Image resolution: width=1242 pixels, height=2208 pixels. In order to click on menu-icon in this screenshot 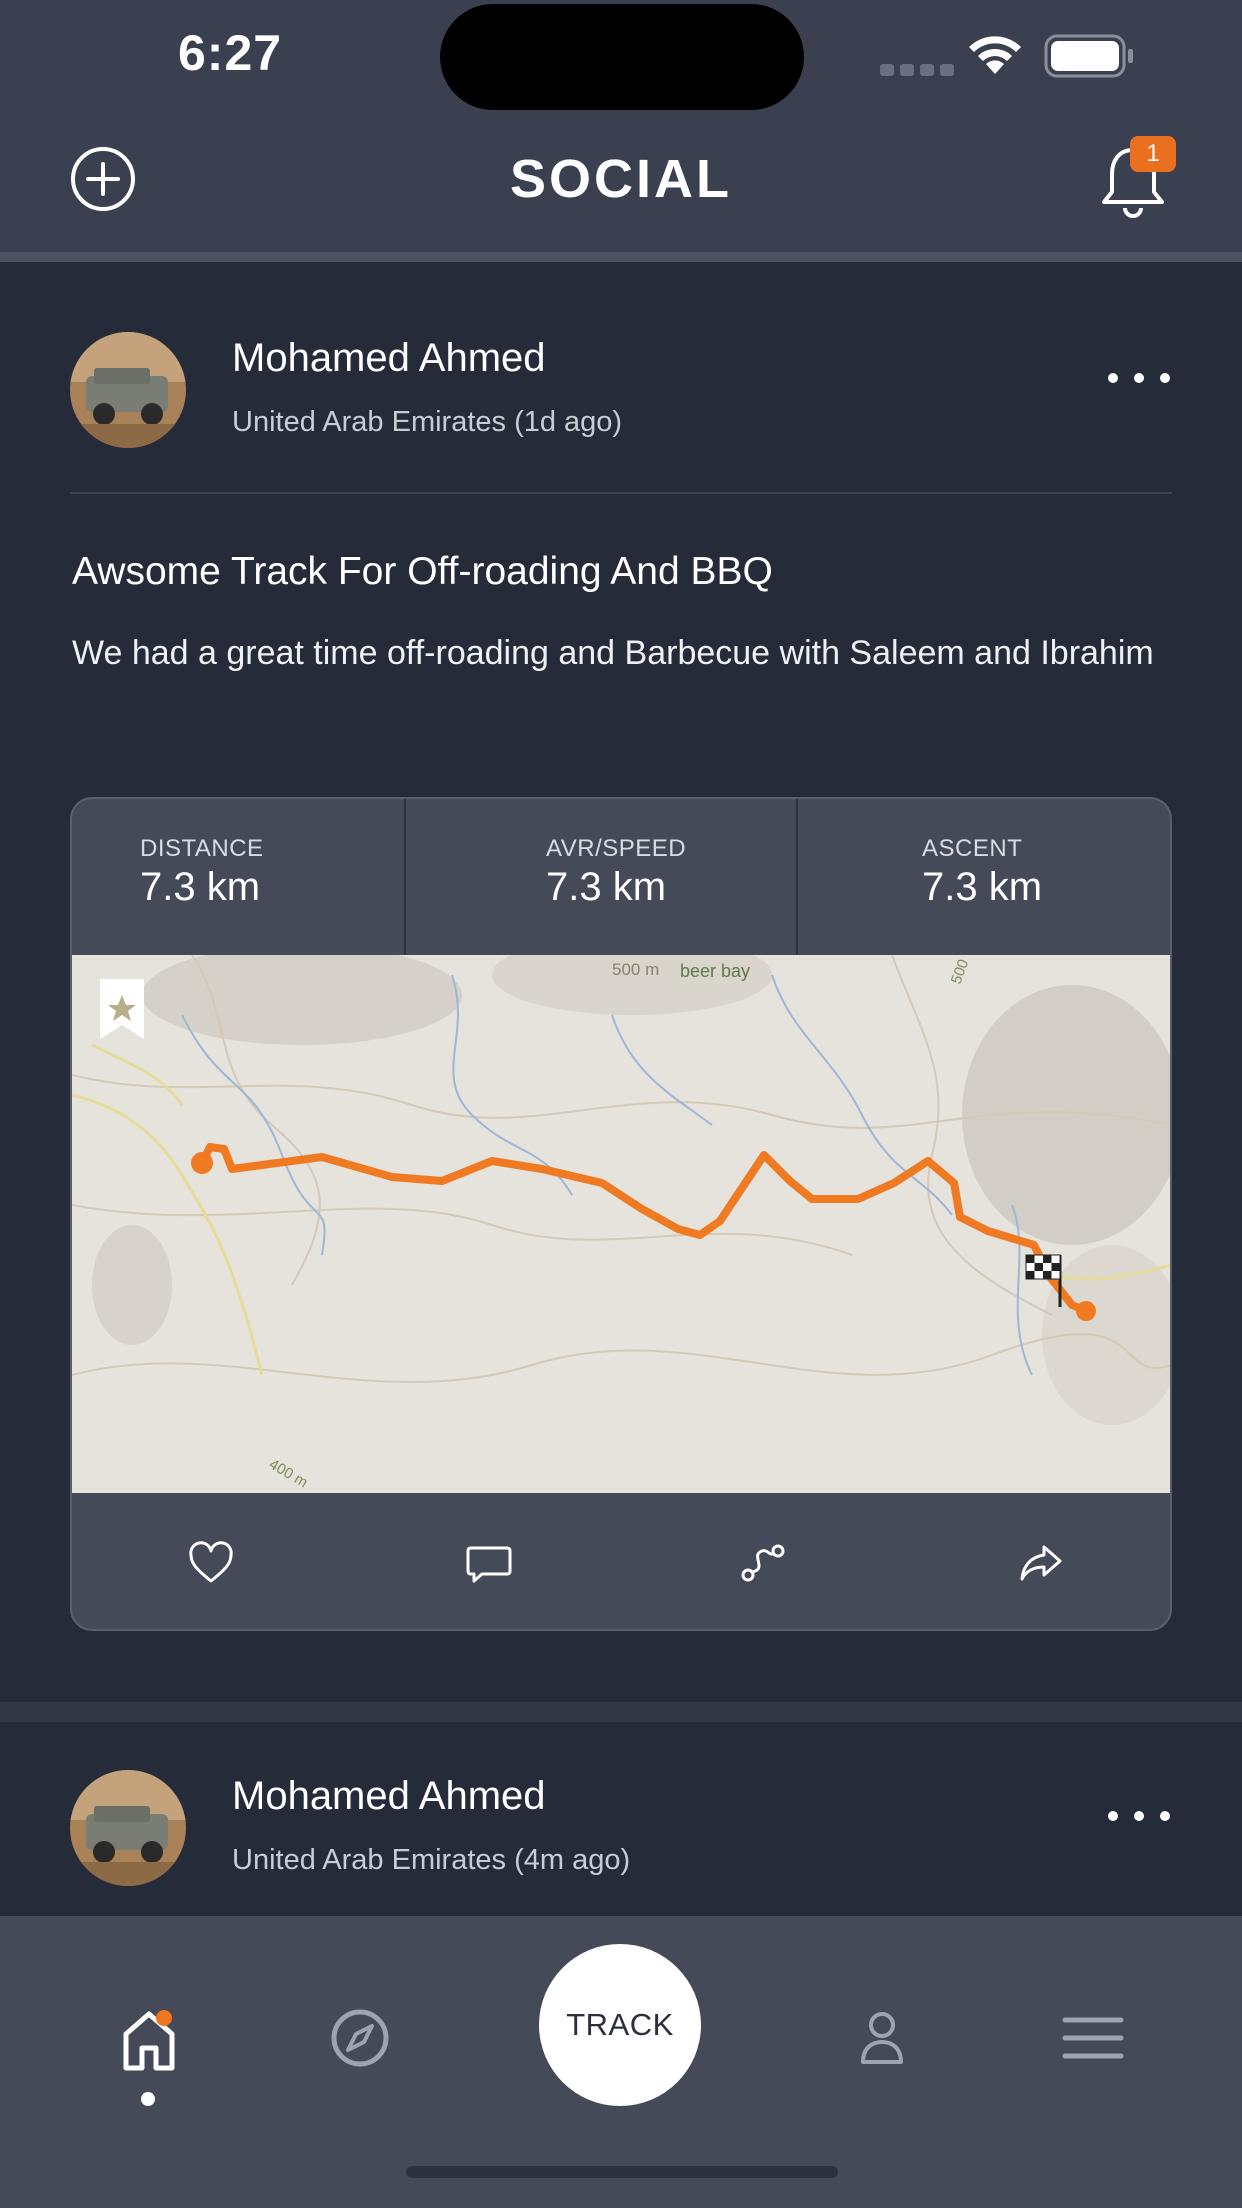, I will do `click(1093, 2038)`.